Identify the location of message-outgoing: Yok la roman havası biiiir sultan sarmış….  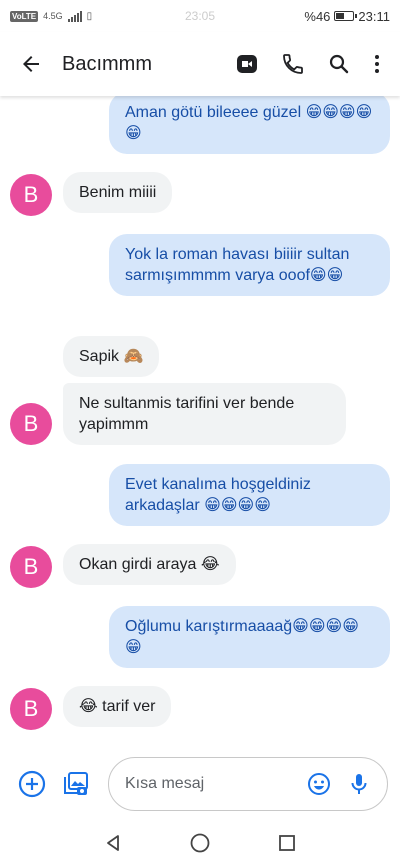
(249, 265).